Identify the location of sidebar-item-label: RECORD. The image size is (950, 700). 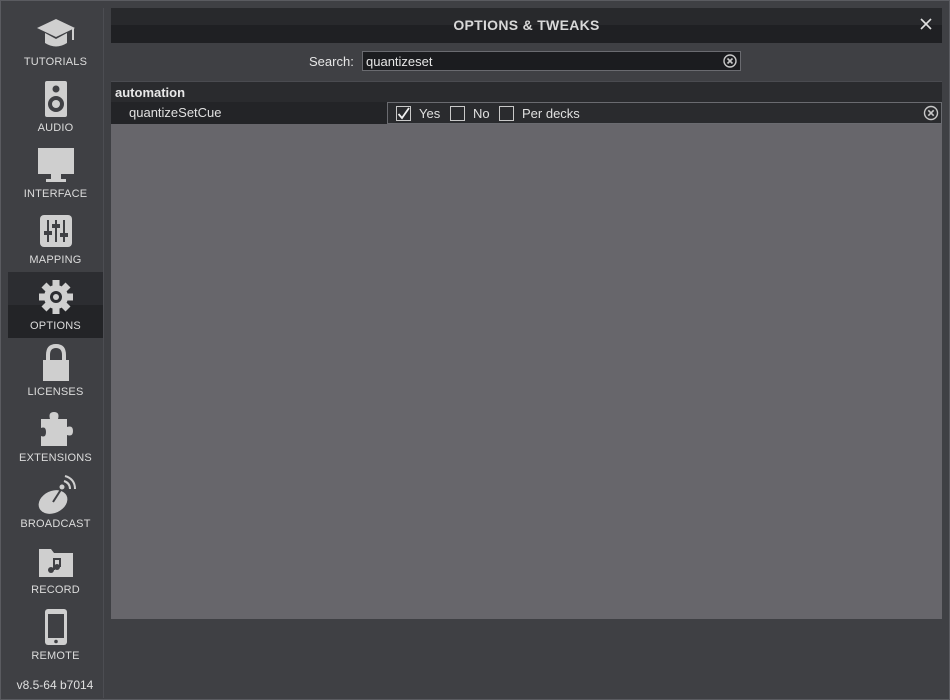
(55, 590).